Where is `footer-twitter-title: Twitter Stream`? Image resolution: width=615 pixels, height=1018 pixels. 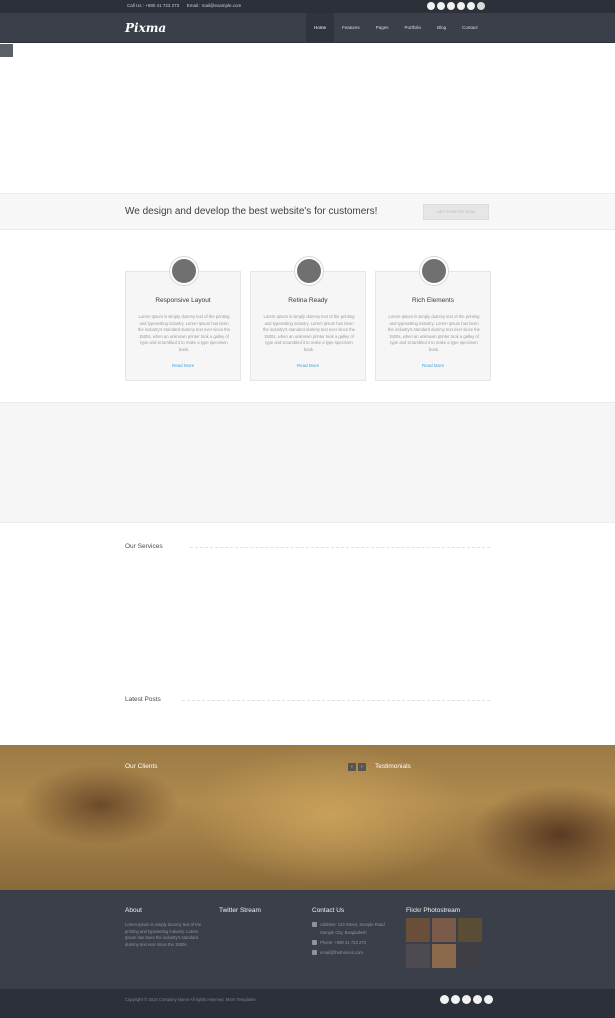
footer-twitter-title: Twitter Stream is located at coordinates (240, 910).